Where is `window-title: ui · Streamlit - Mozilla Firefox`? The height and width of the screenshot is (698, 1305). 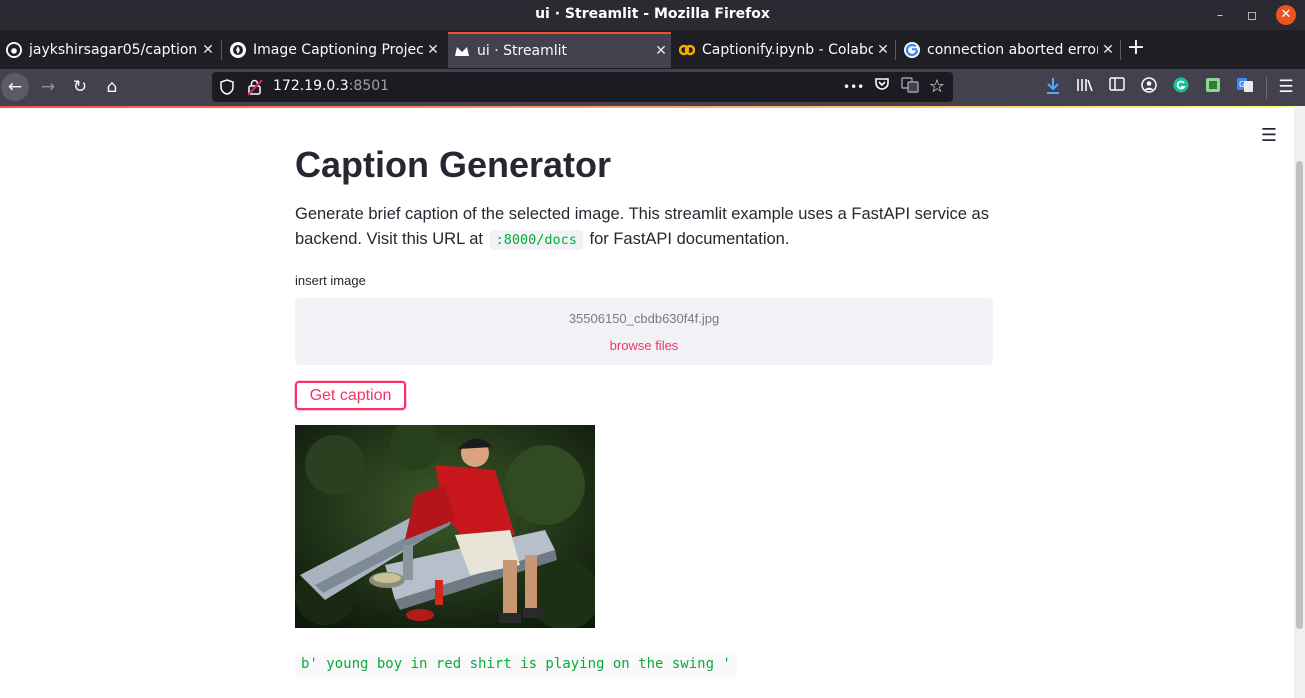
window-title: ui · Streamlit - Mozilla Firefox is located at coordinates (652, 14).